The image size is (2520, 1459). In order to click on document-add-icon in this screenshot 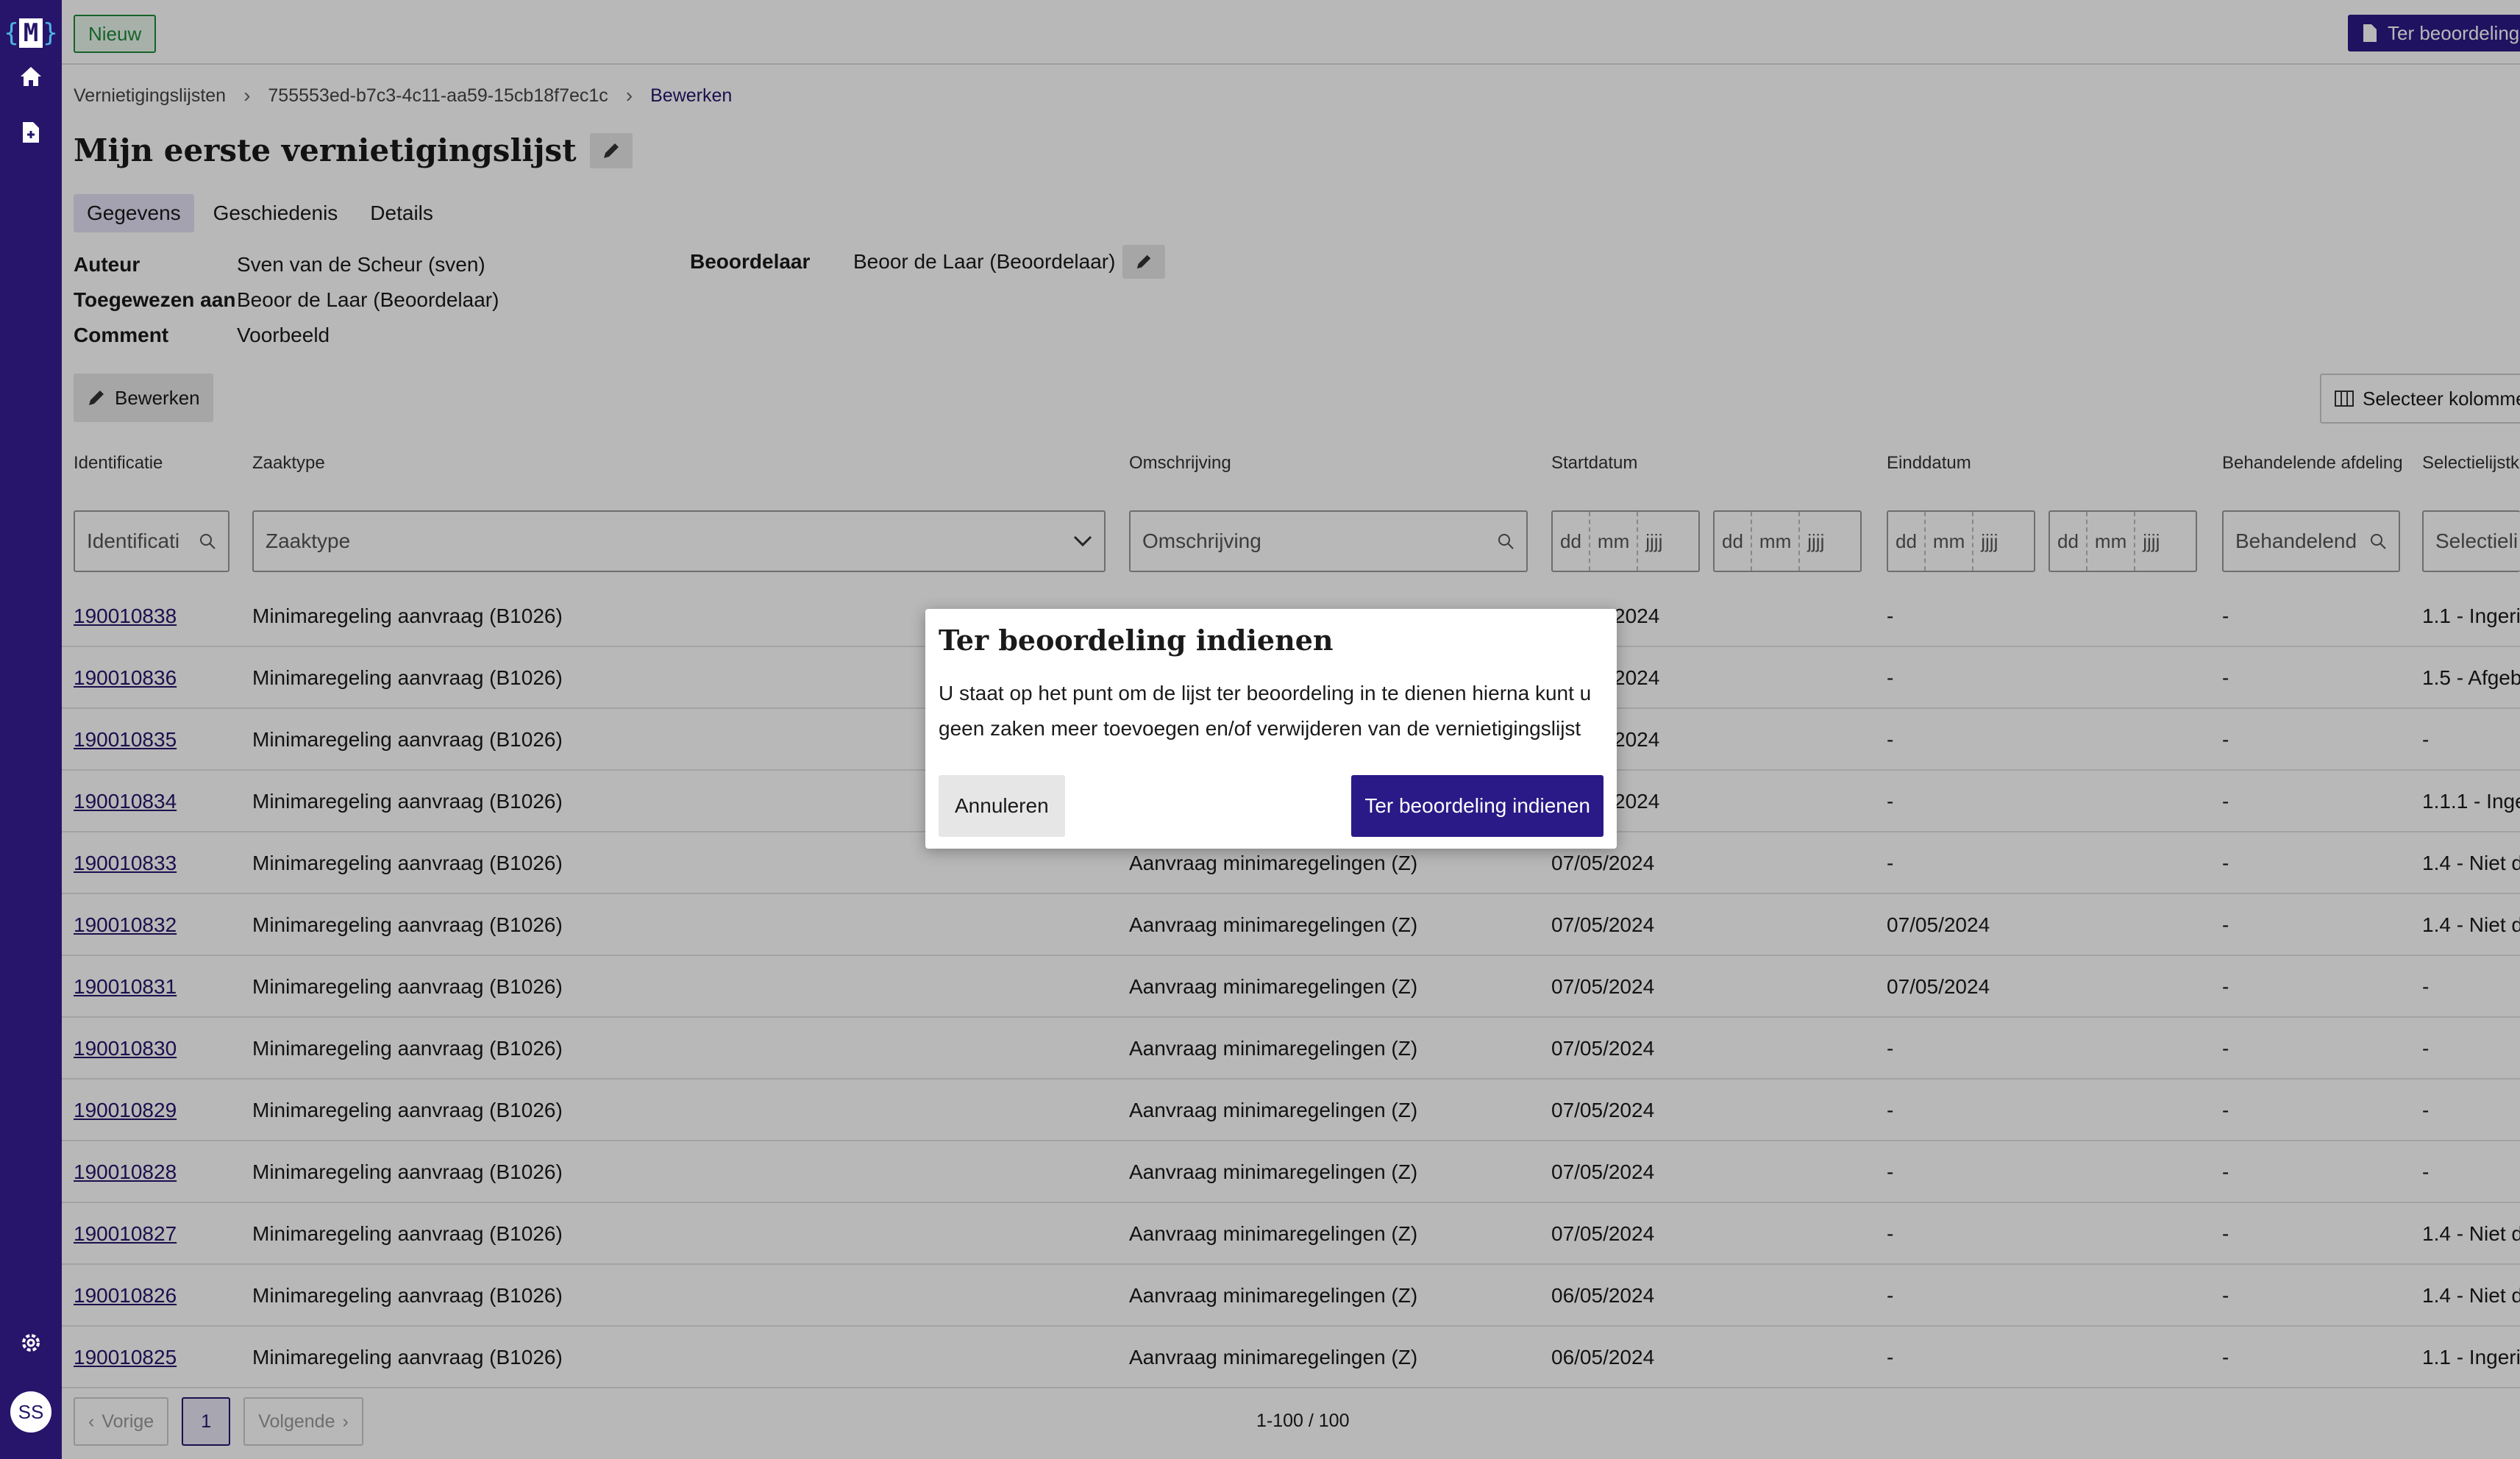, I will do `click(31, 132)`.